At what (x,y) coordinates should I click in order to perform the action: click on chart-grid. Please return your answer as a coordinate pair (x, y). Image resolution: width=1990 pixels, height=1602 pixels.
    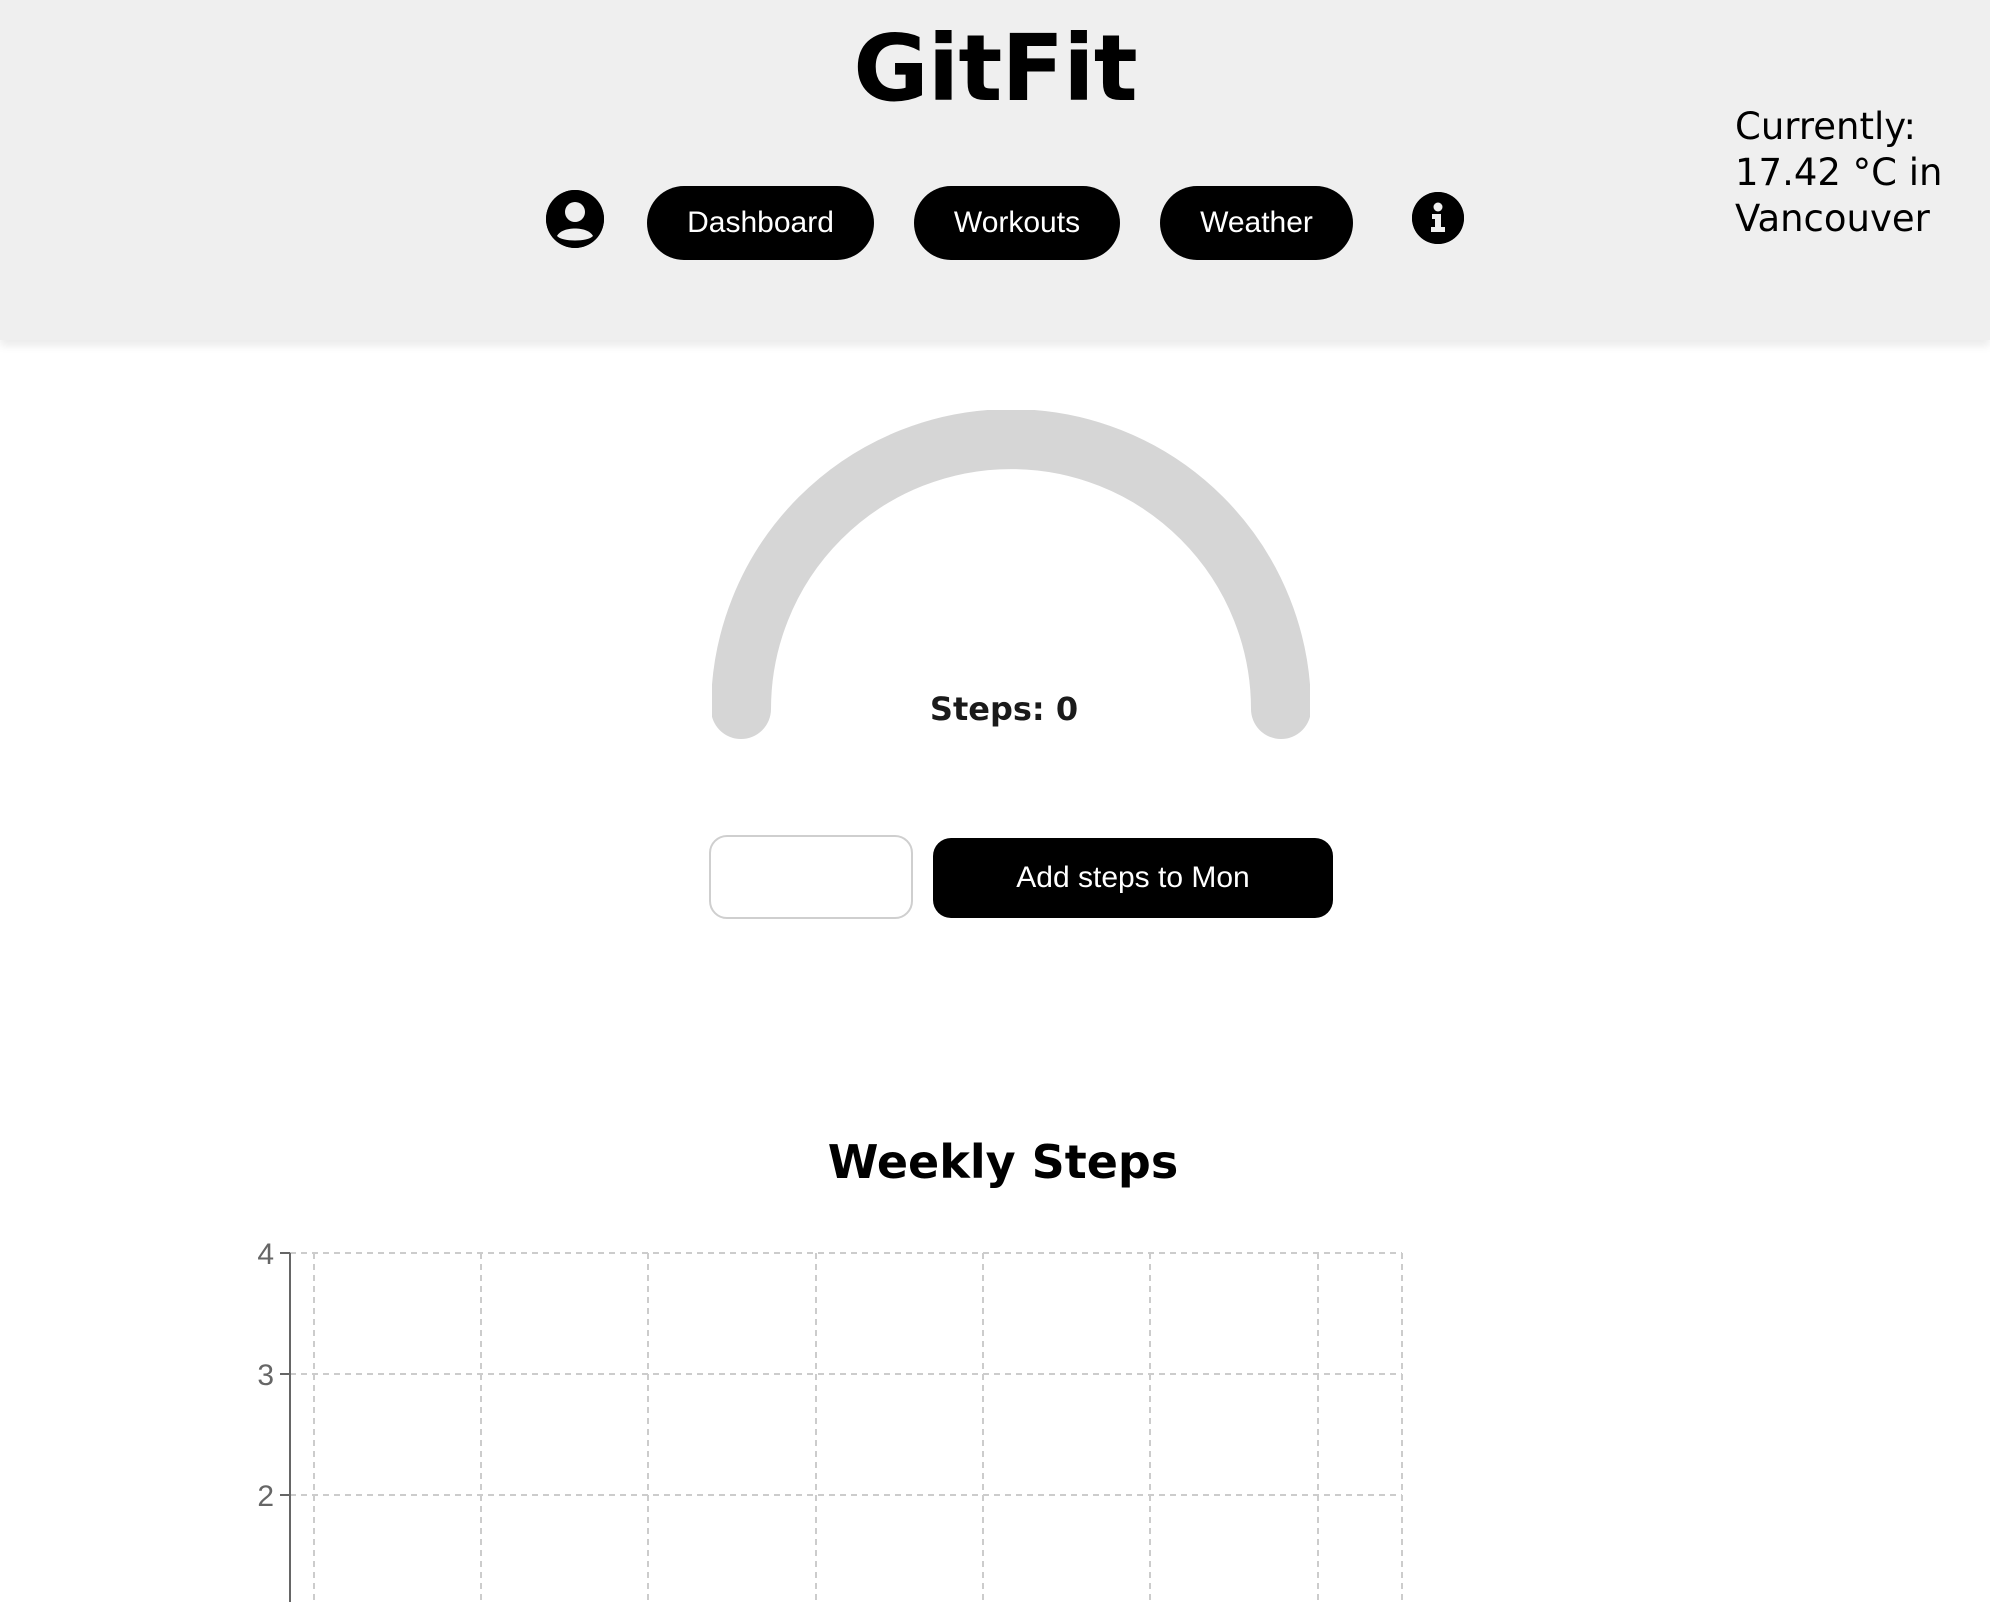
    Looking at the image, I should click on (846, 1427).